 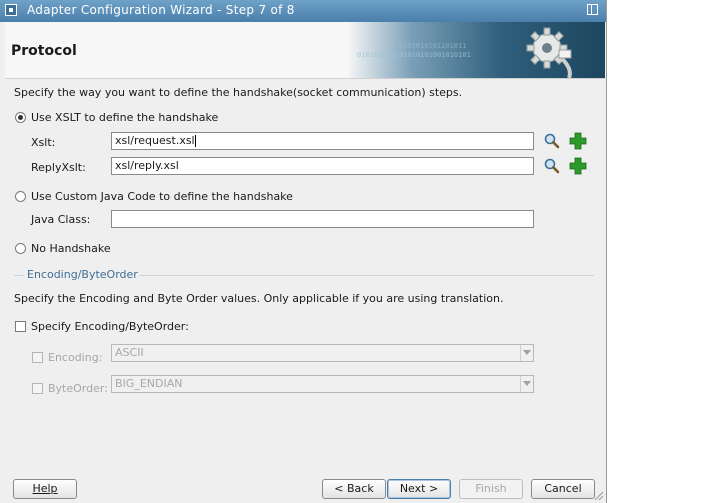 What do you see at coordinates (20, 117) in the screenshot?
I see `xslt-radio` at bounding box center [20, 117].